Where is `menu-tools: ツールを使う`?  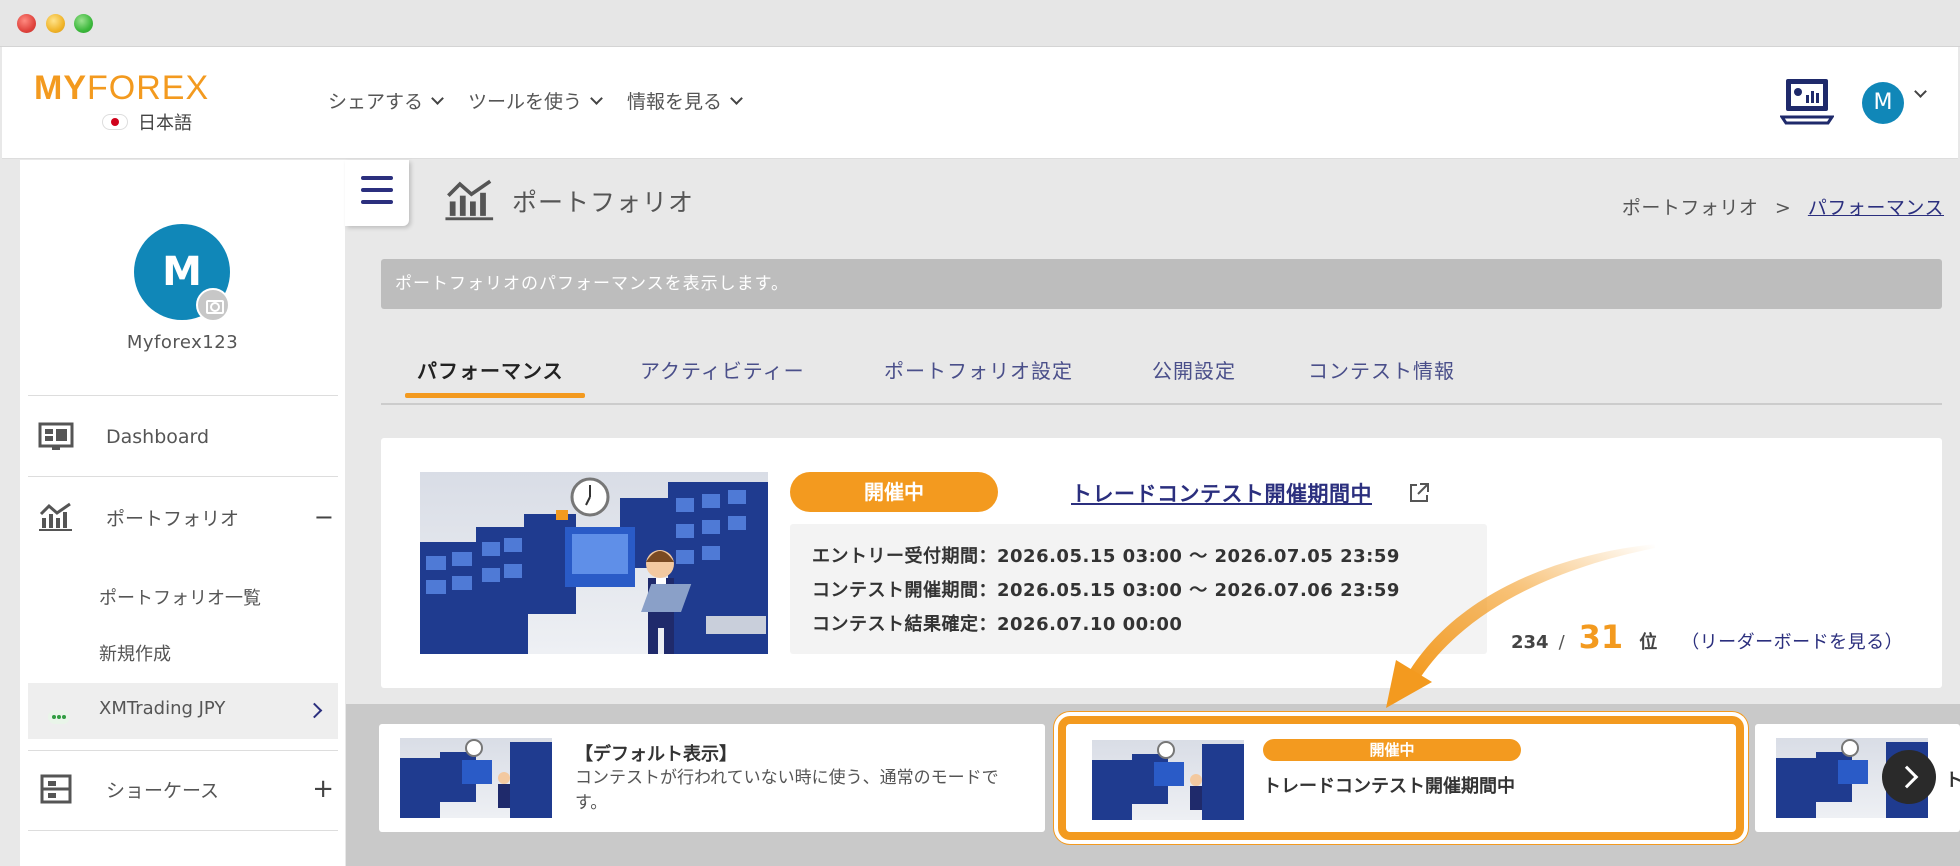
menu-tools: ツールを使う is located at coordinates (535, 100).